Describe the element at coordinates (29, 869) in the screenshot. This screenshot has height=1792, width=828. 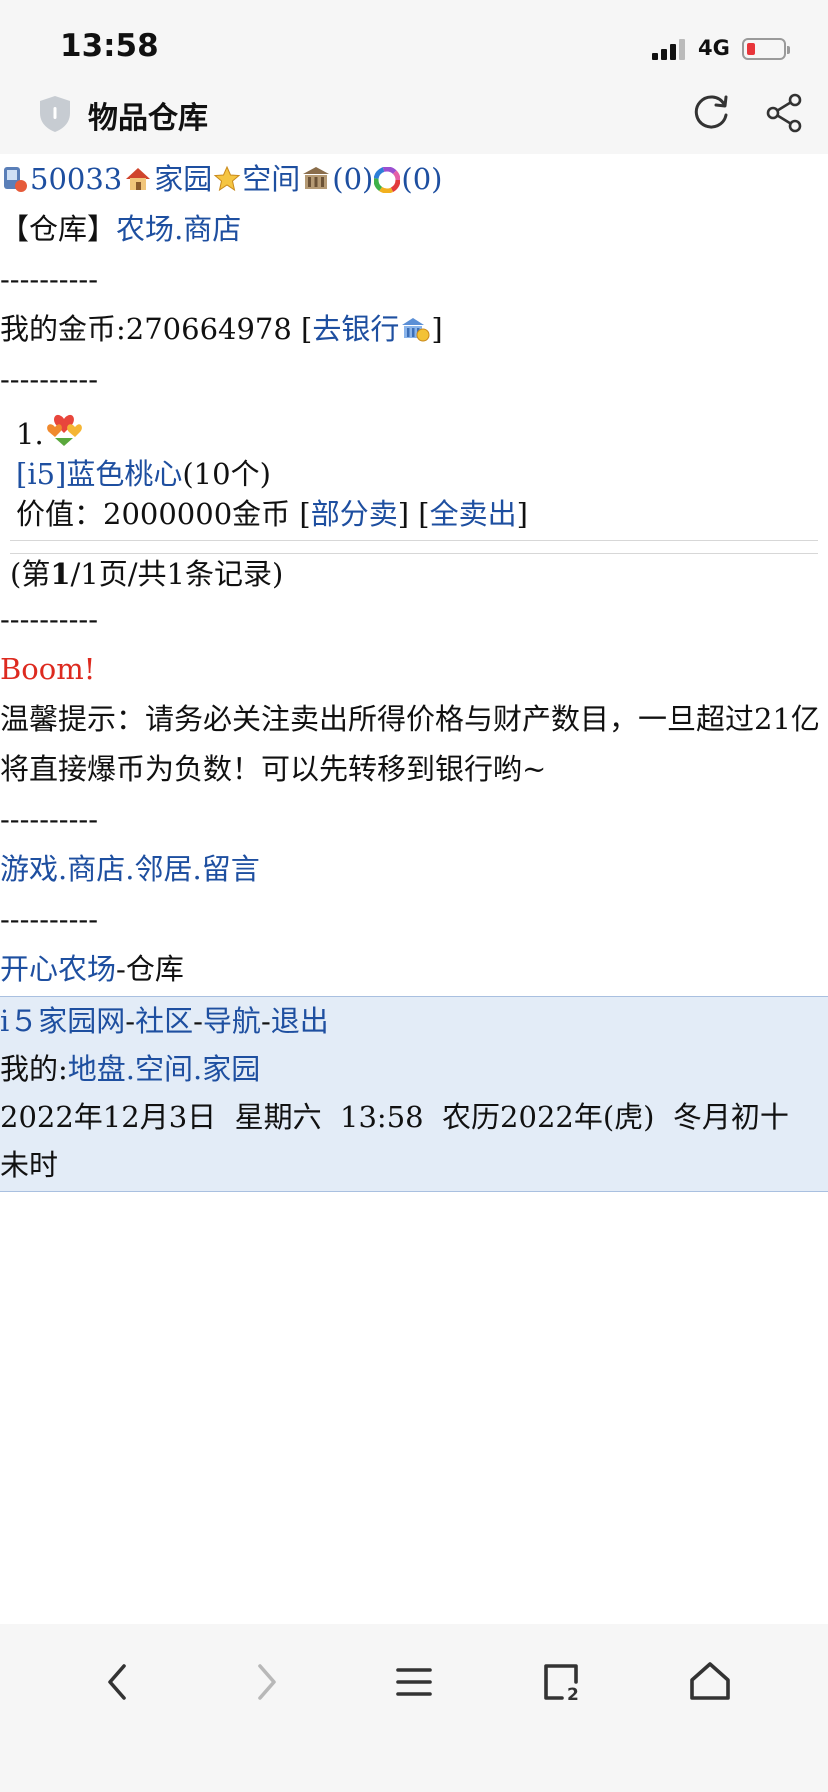
I see `games-link: 游戏` at that location.